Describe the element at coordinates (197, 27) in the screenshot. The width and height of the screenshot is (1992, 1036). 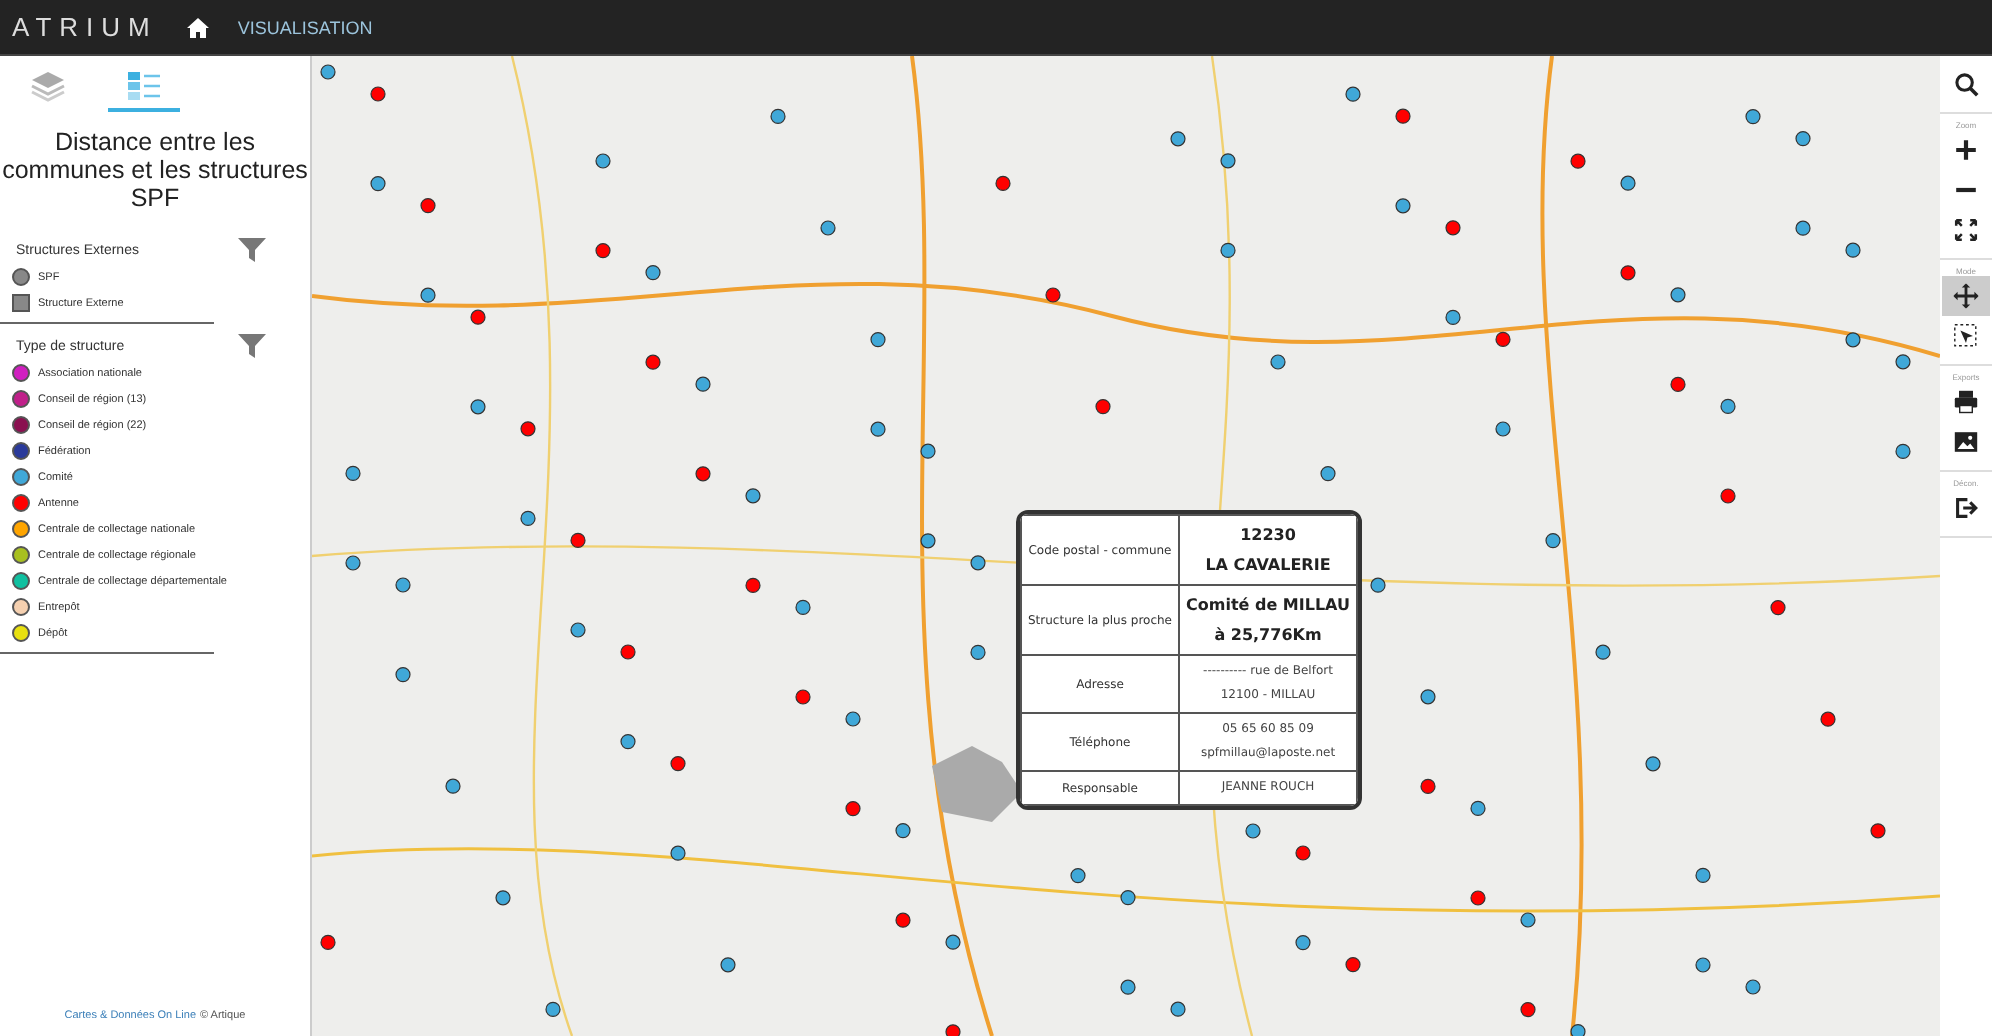
I see `home-icon` at that location.